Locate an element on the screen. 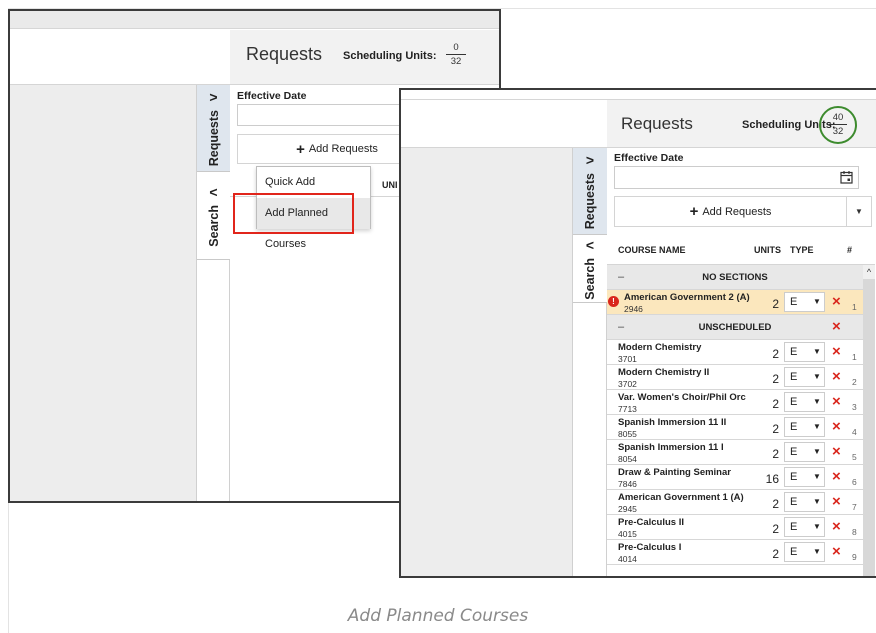 Image resolution: width=876 pixels, height=633 pixels. table-row: Draw & Painting Seminar 7846 16 E ▼ × 6 is located at coordinates (735, 477).